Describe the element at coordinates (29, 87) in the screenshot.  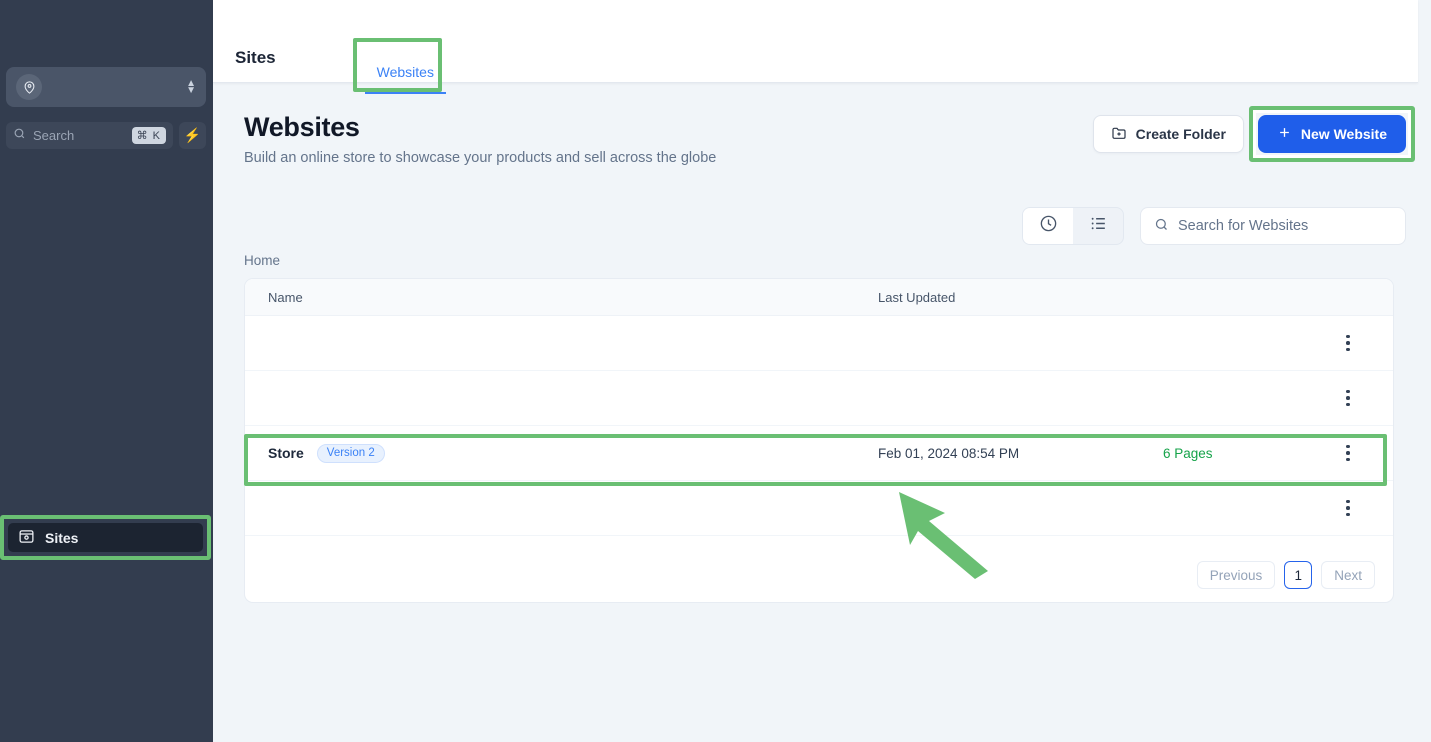
I see `user-location-icon` at that location.